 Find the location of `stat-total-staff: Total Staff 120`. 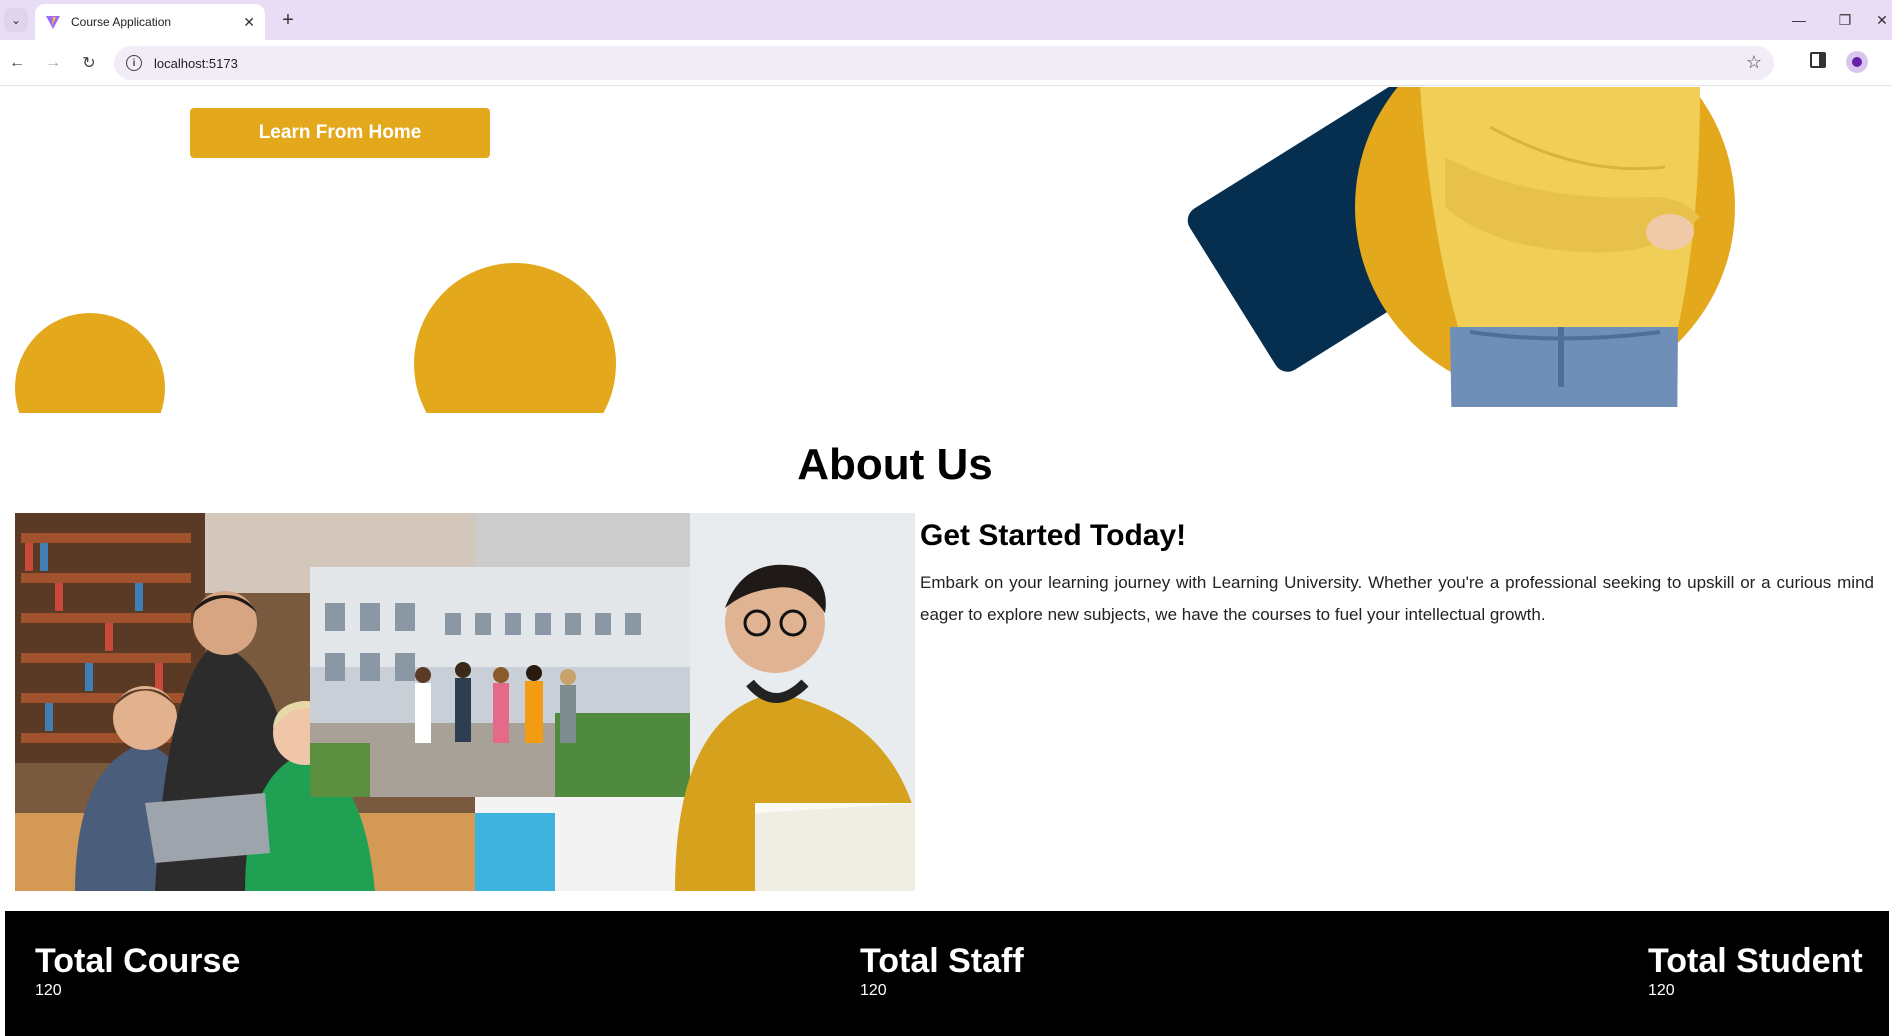

stat-total-staff: Total Staff 120 is located at coordinates (942, 971).